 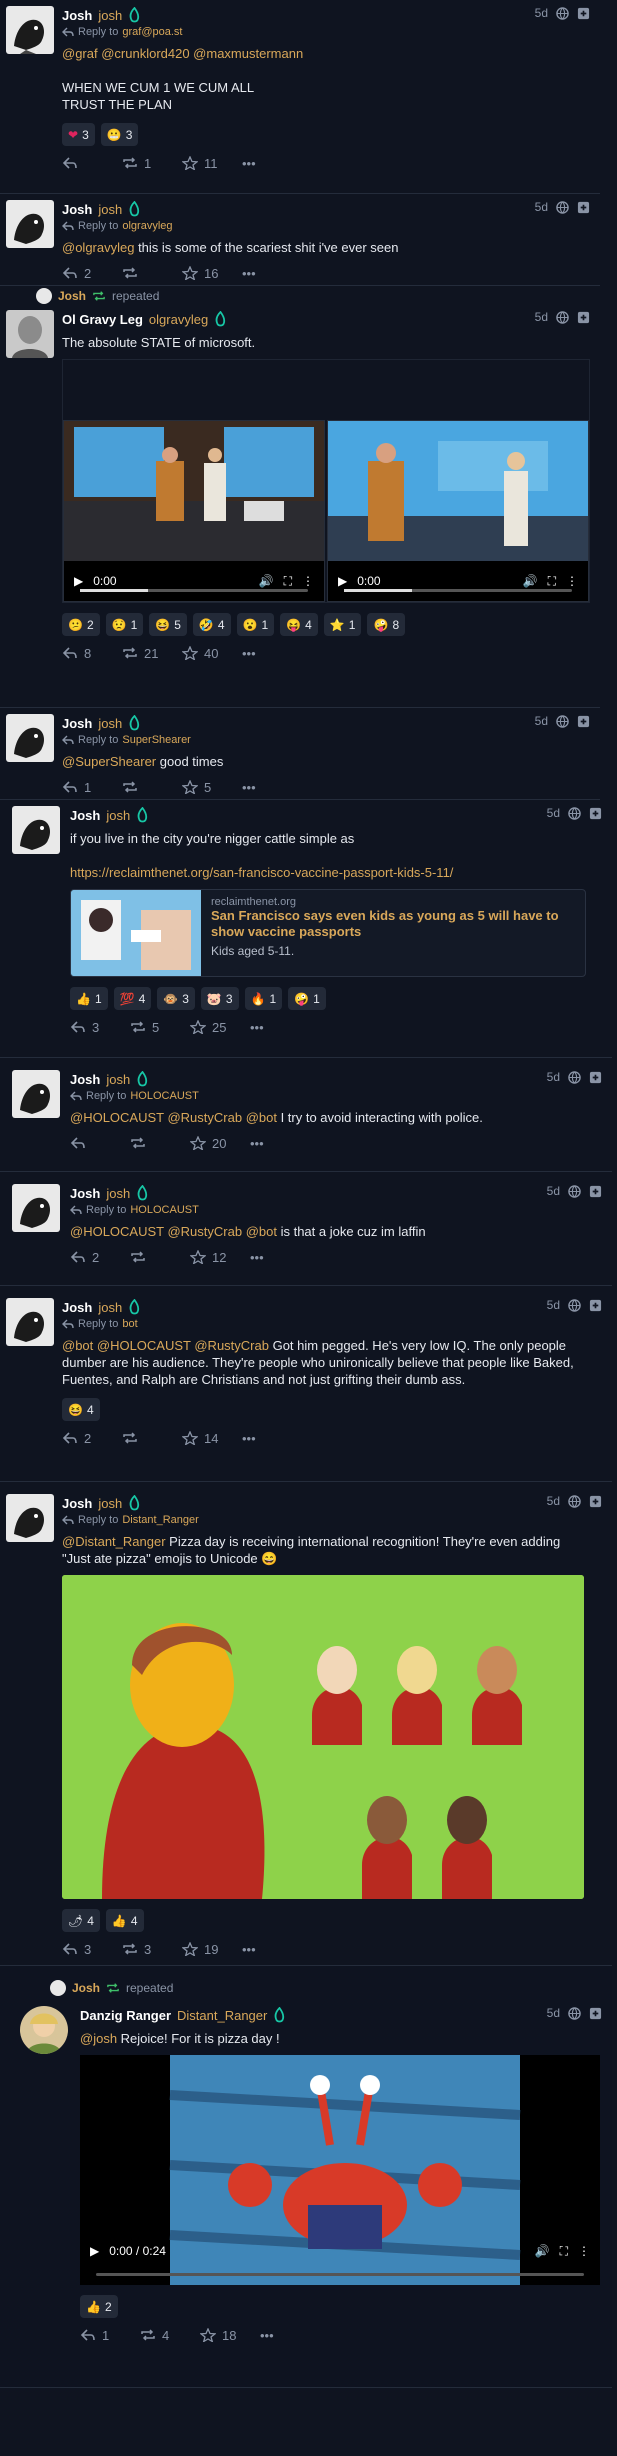 I want to click on video-progress, so click(x=194, y=590).